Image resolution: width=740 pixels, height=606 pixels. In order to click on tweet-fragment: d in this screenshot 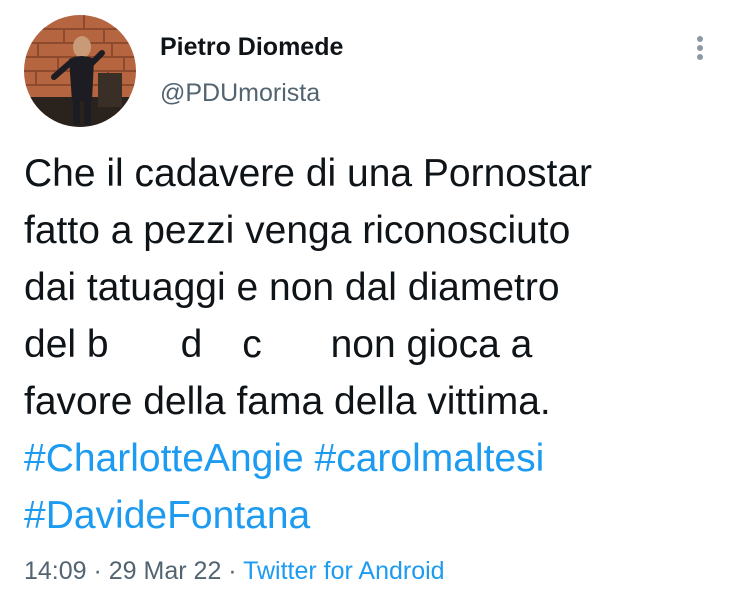, I will do `click(191, 344)`.